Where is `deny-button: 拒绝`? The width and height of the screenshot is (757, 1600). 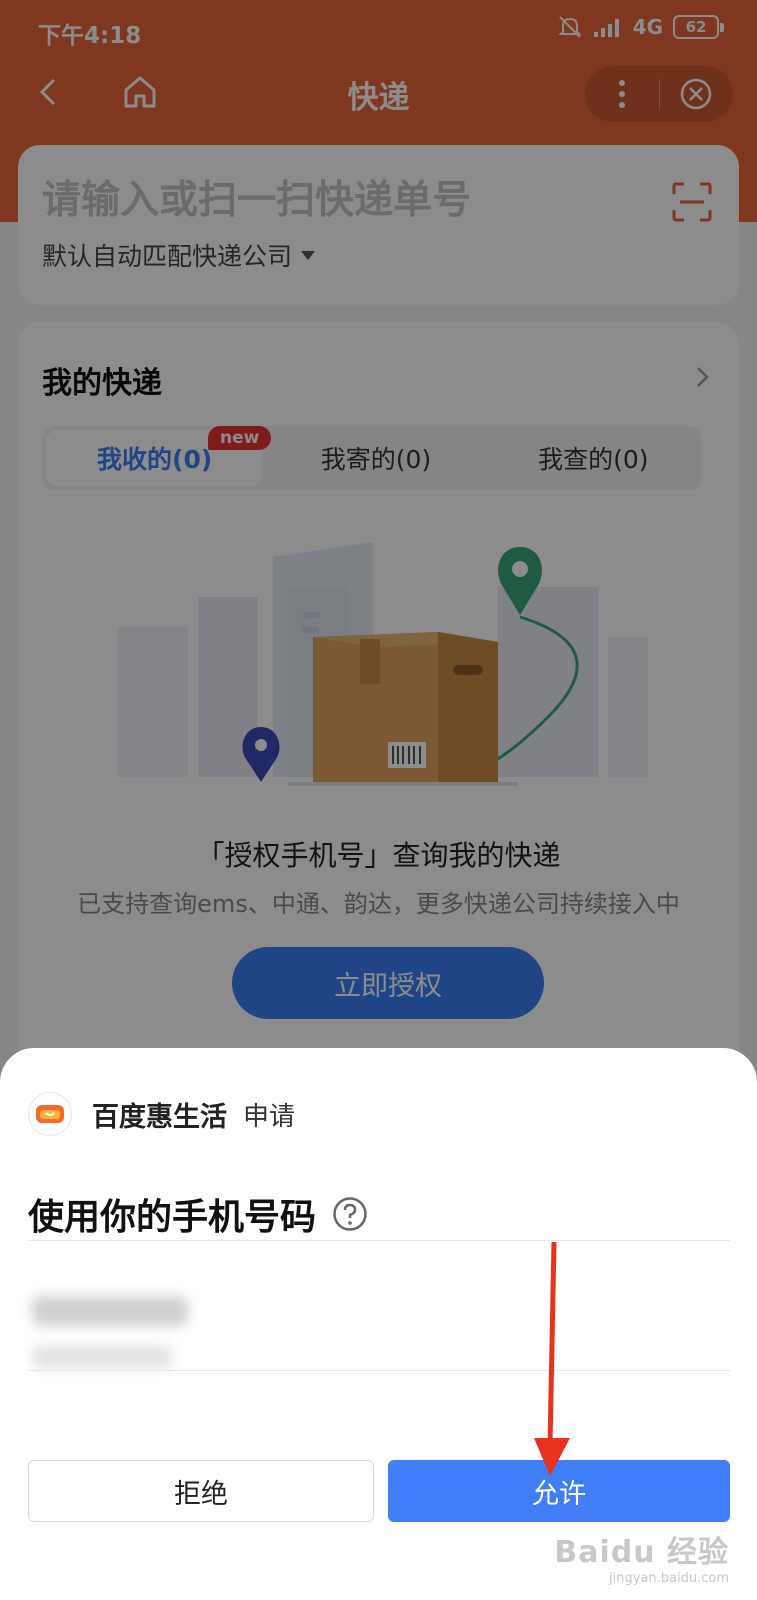 deny-button: 拒绝 is located at coordinates (201, 1491).